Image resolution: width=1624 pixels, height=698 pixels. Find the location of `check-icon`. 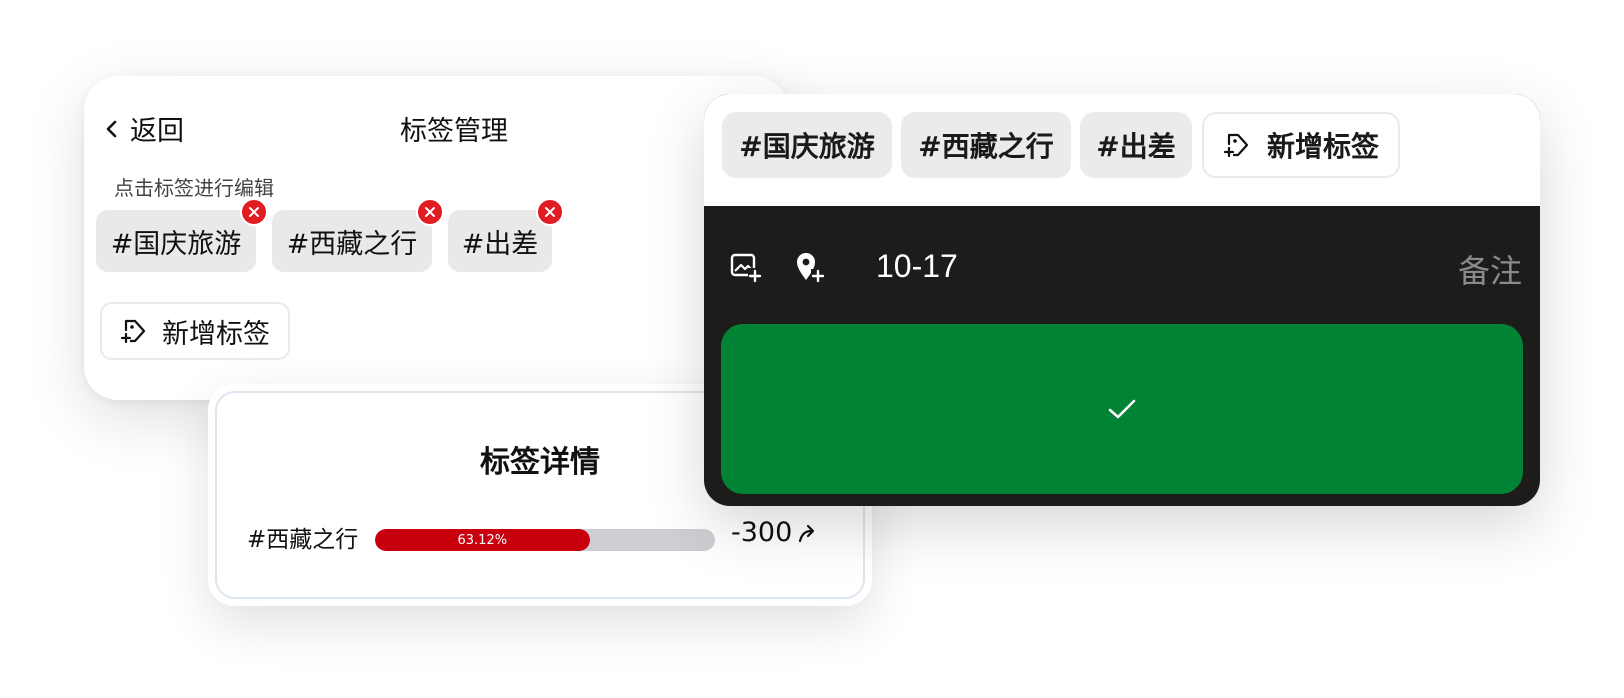

check-icon is located at coordinates (1122, 409).